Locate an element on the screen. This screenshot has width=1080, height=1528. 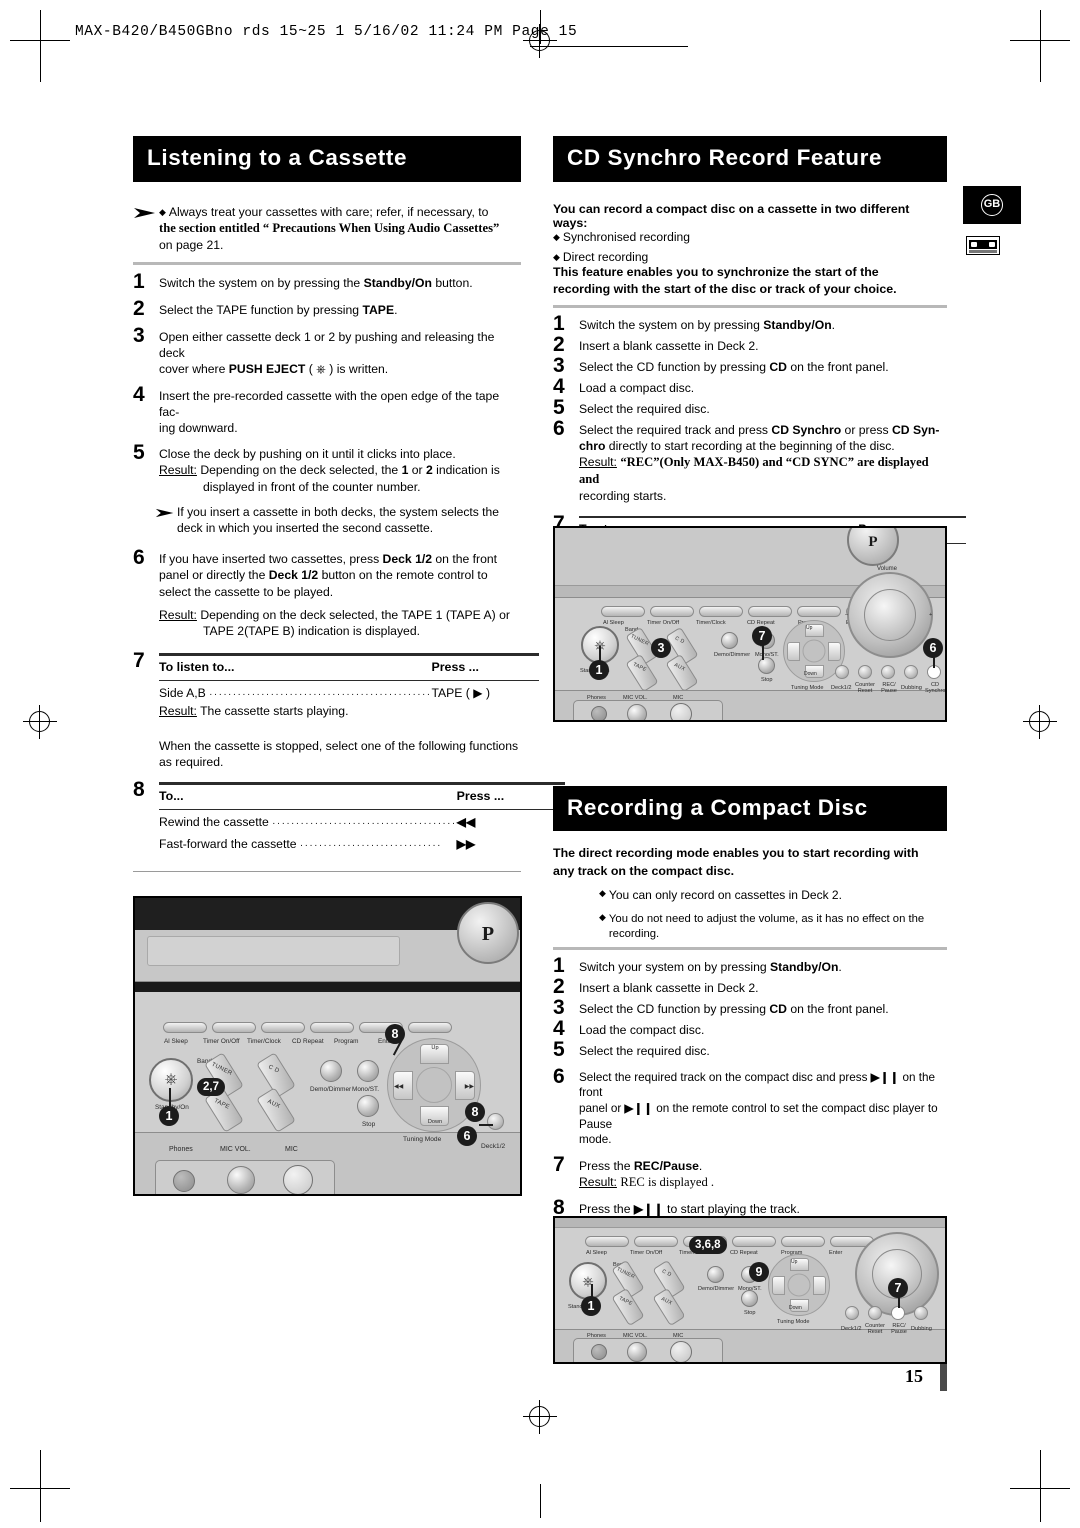
dpad-hub is located at coordinates (799, 1285).